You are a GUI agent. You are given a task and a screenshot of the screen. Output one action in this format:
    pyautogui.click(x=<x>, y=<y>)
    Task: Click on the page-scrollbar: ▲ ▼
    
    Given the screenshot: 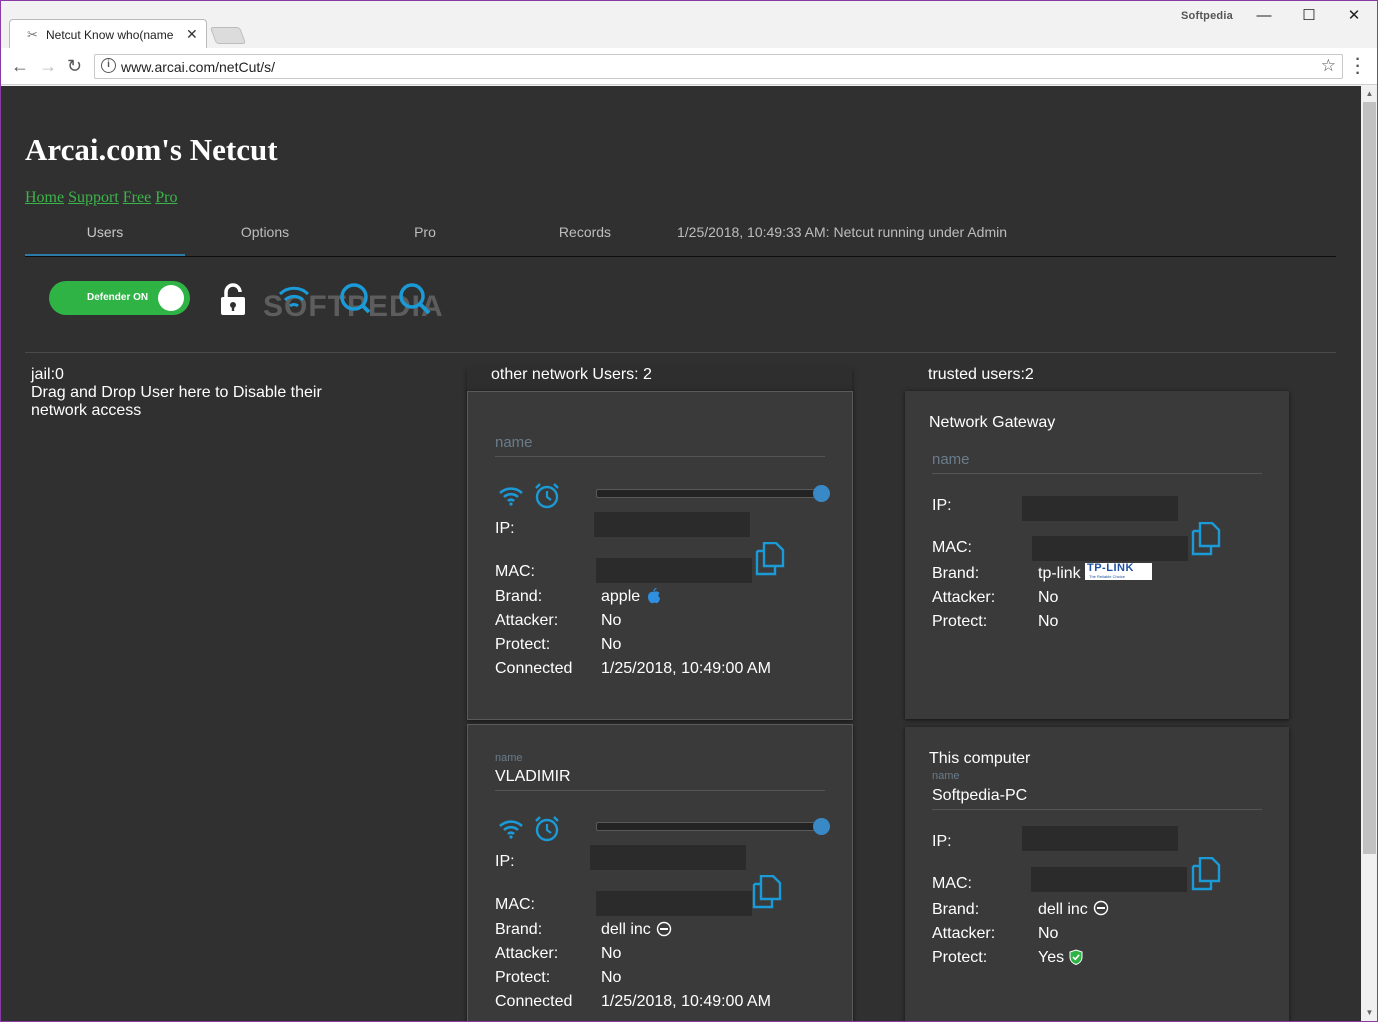 What is the action you would take?
    pyautogui.click(x=1369, y=553)
    